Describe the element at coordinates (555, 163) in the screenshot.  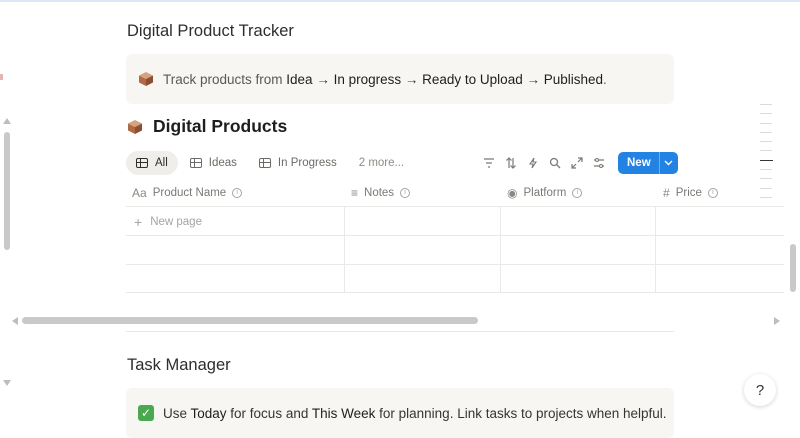
I see `search-icon` at that location.